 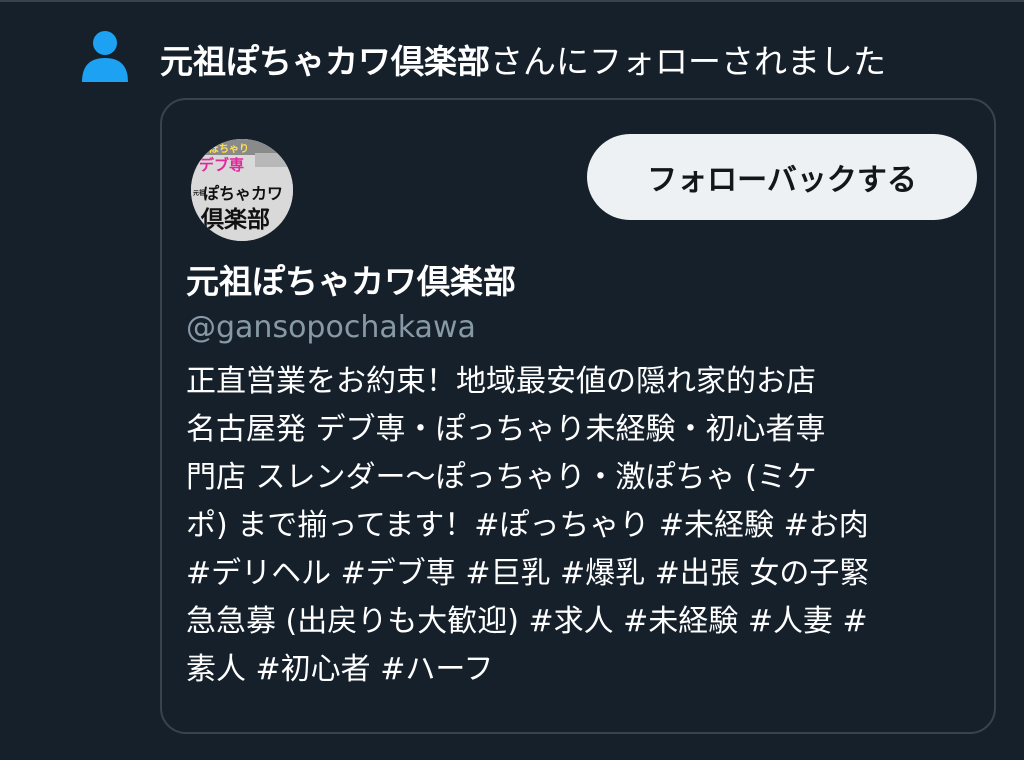 What do you see at coordinates (243, 193) in the screenshot?
I see `svg-text: ぽちゃカワ` at bounding box center [243, 193].